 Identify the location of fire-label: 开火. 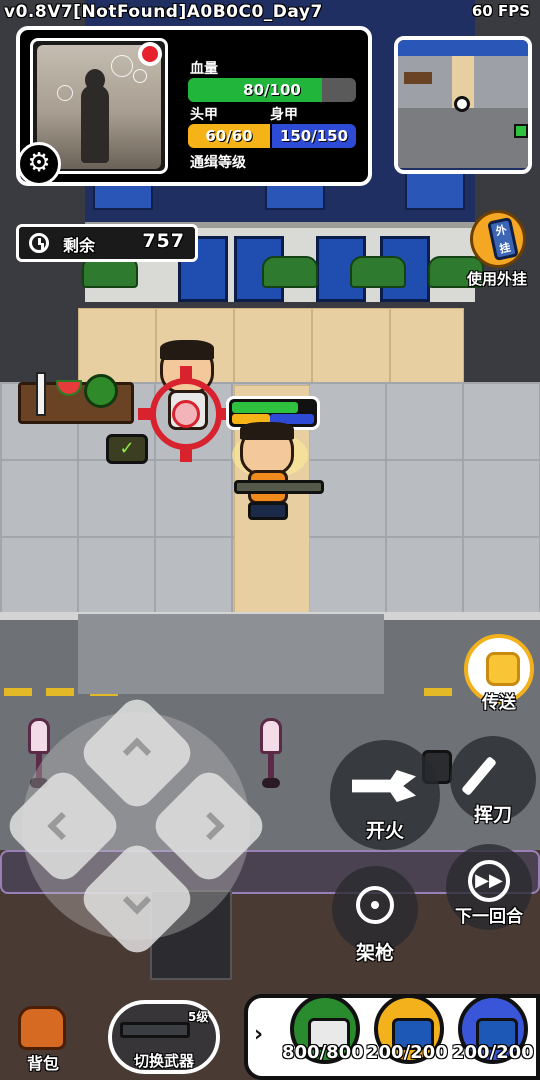
(384, 831).